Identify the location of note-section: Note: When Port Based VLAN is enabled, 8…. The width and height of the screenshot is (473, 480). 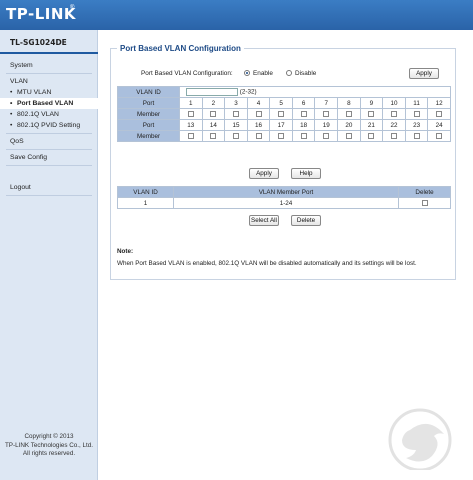
(267, 257).